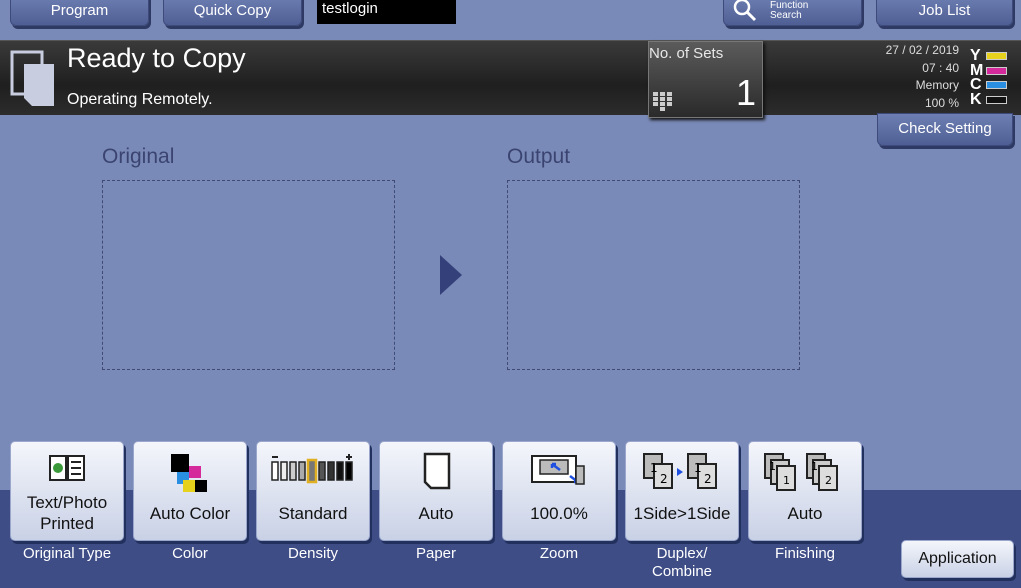 The width and height of the screenshot is (1021, 588). I want to click on paper-value: Auto, so click(436, 513).